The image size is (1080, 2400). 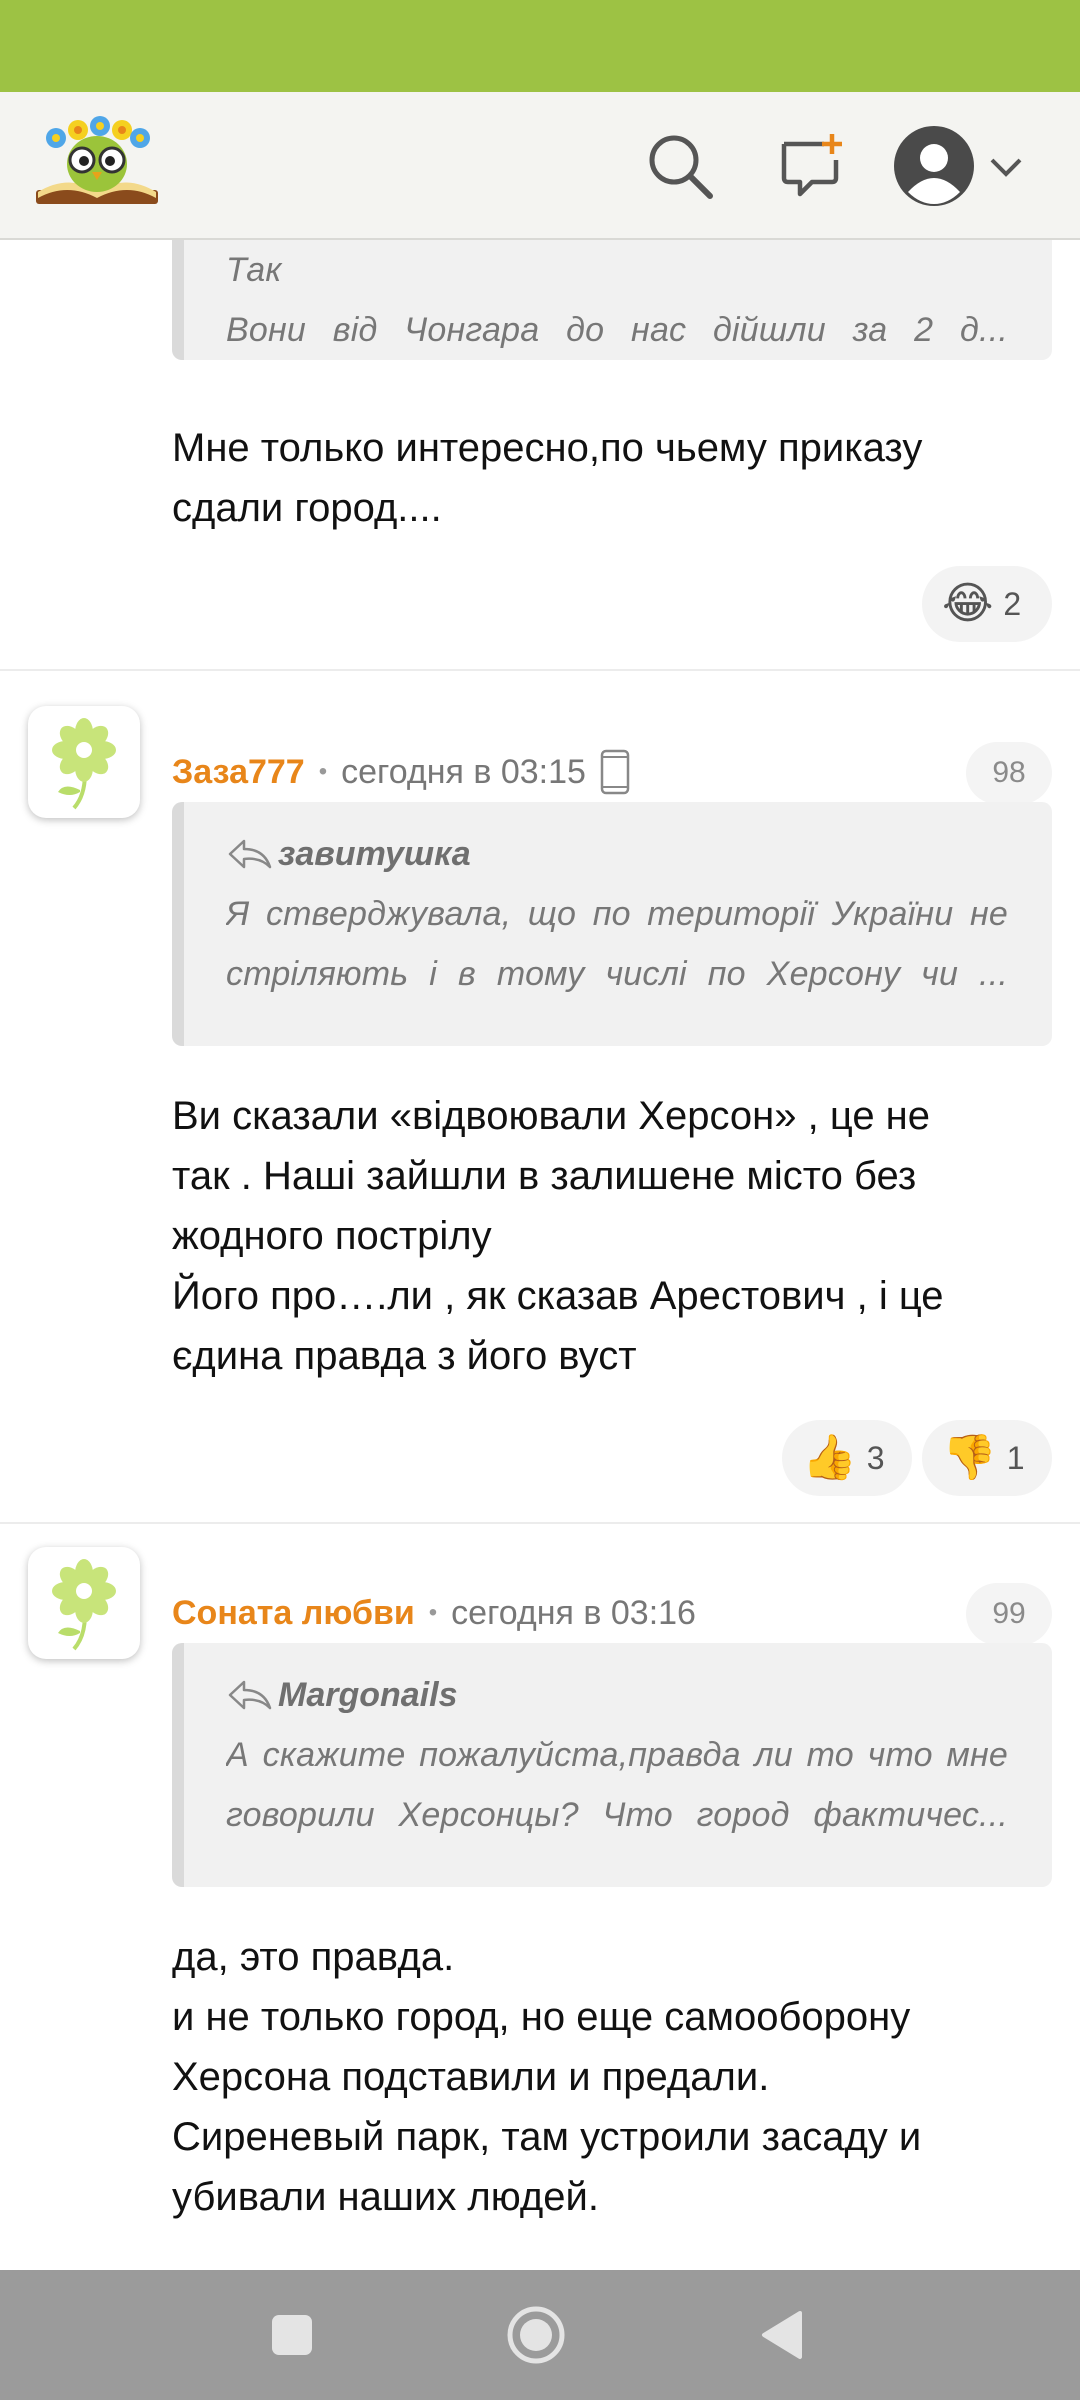 What do you see at coordinates (680, 166) in the screenshot?
I see `search-icon` at bounding box center [680, 166].